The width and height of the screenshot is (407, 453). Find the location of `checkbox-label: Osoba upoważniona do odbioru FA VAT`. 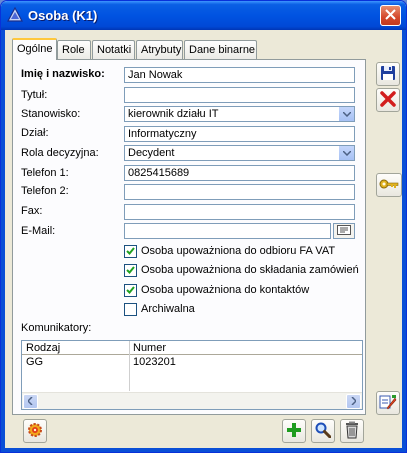

checkbox-label: Osoba upoważniona do odbioru FA VAT is located at coordinates (238, 251).